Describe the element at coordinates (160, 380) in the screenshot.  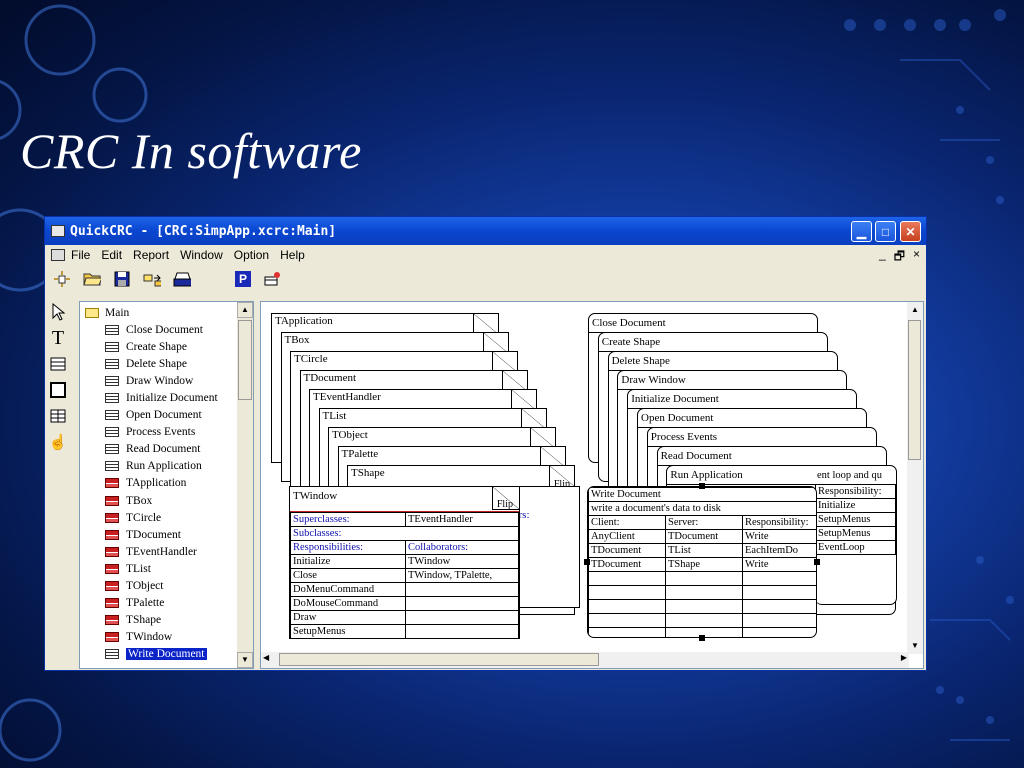
I see `tree-item-label: Draw Window` at that location.